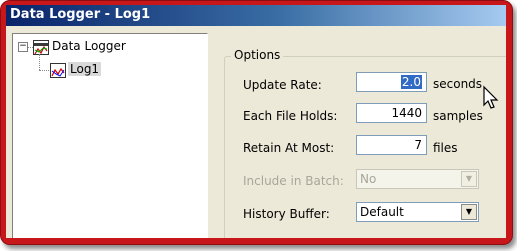  I want to click on history-buffer-select: Default ▼, so click(417, 212).